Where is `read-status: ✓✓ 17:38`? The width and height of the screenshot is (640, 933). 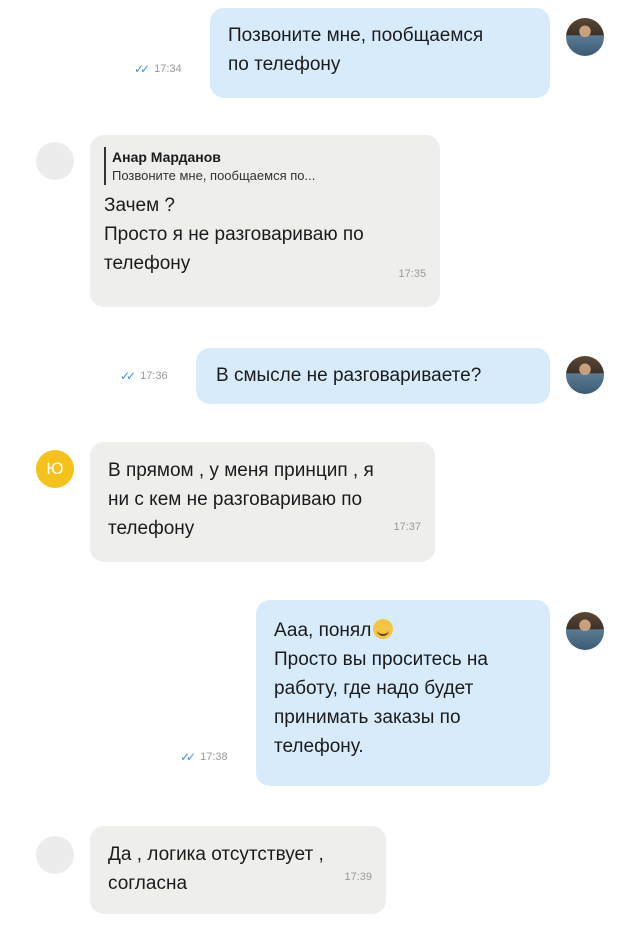
read-status: ✓✓ 17:38 is located at coordinates (204, 757).